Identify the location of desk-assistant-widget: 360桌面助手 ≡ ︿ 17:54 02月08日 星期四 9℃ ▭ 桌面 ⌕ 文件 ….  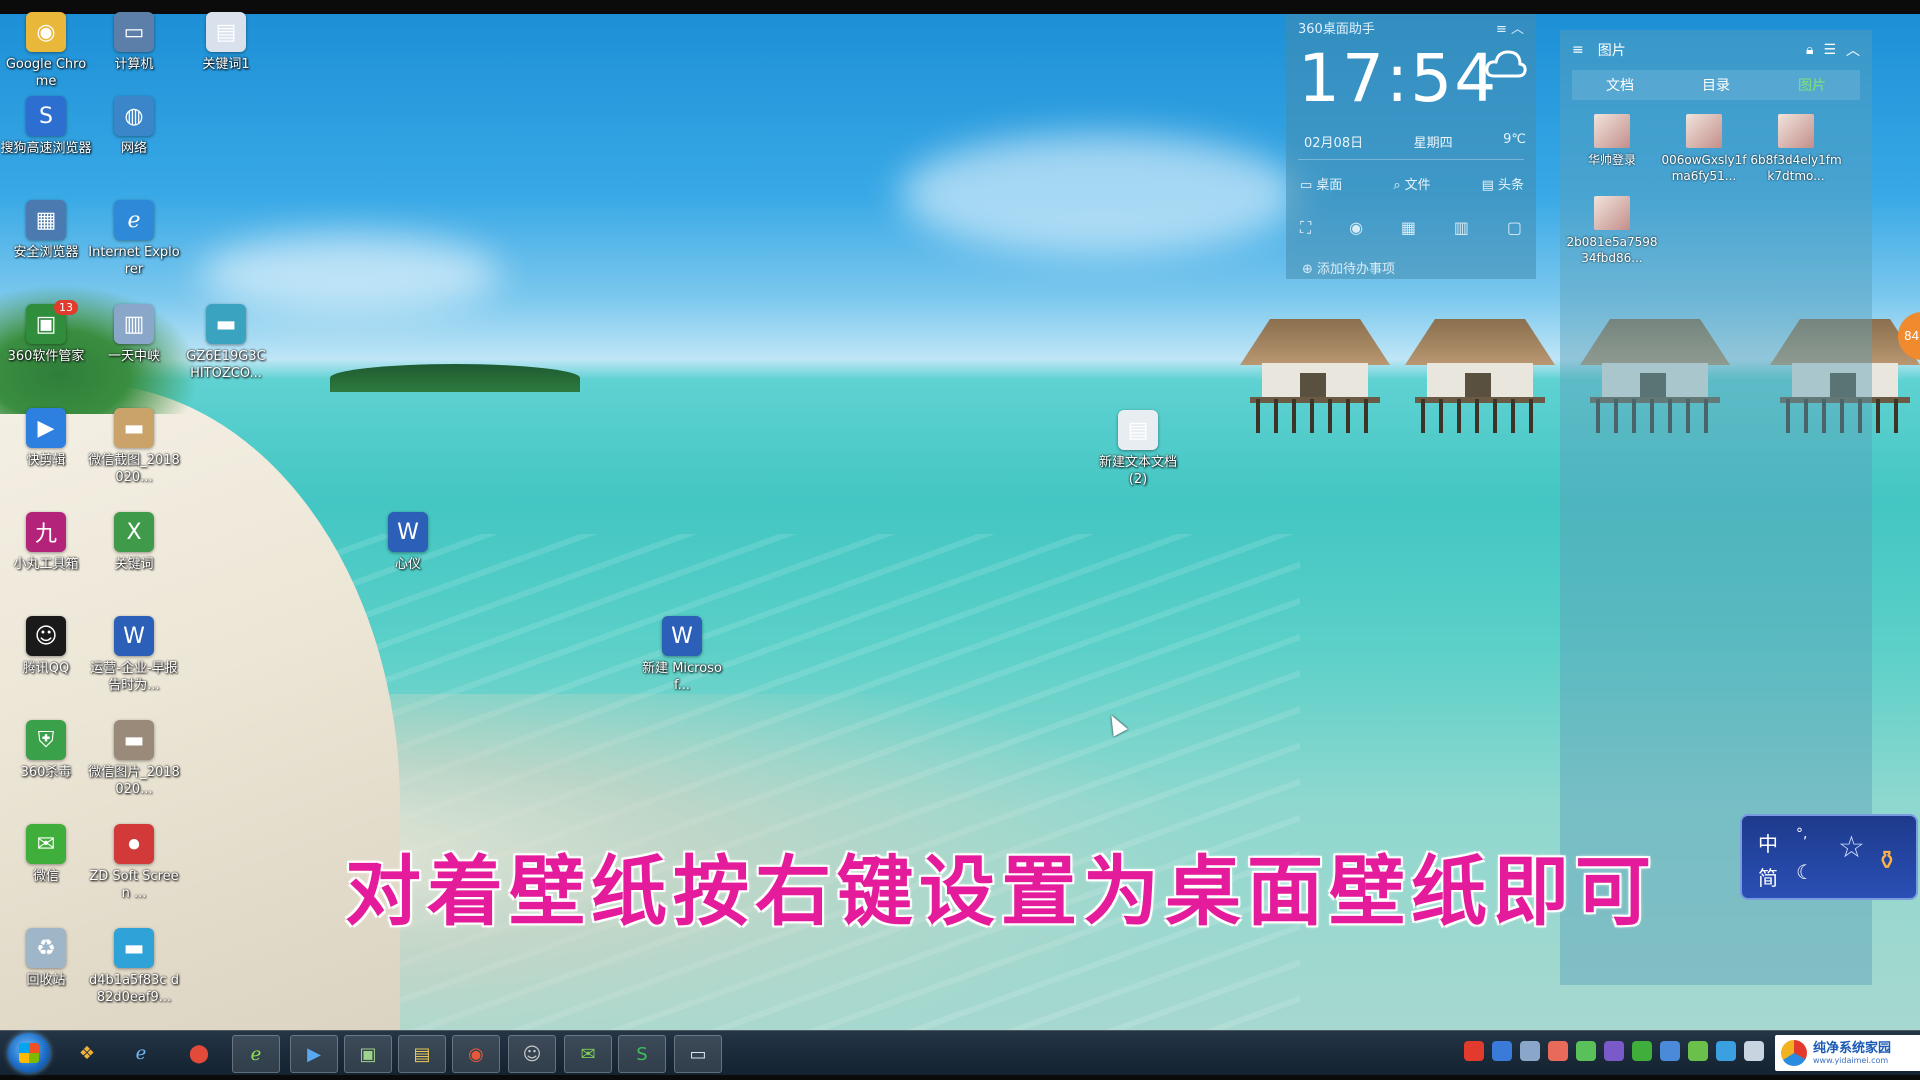
(1411, 146).